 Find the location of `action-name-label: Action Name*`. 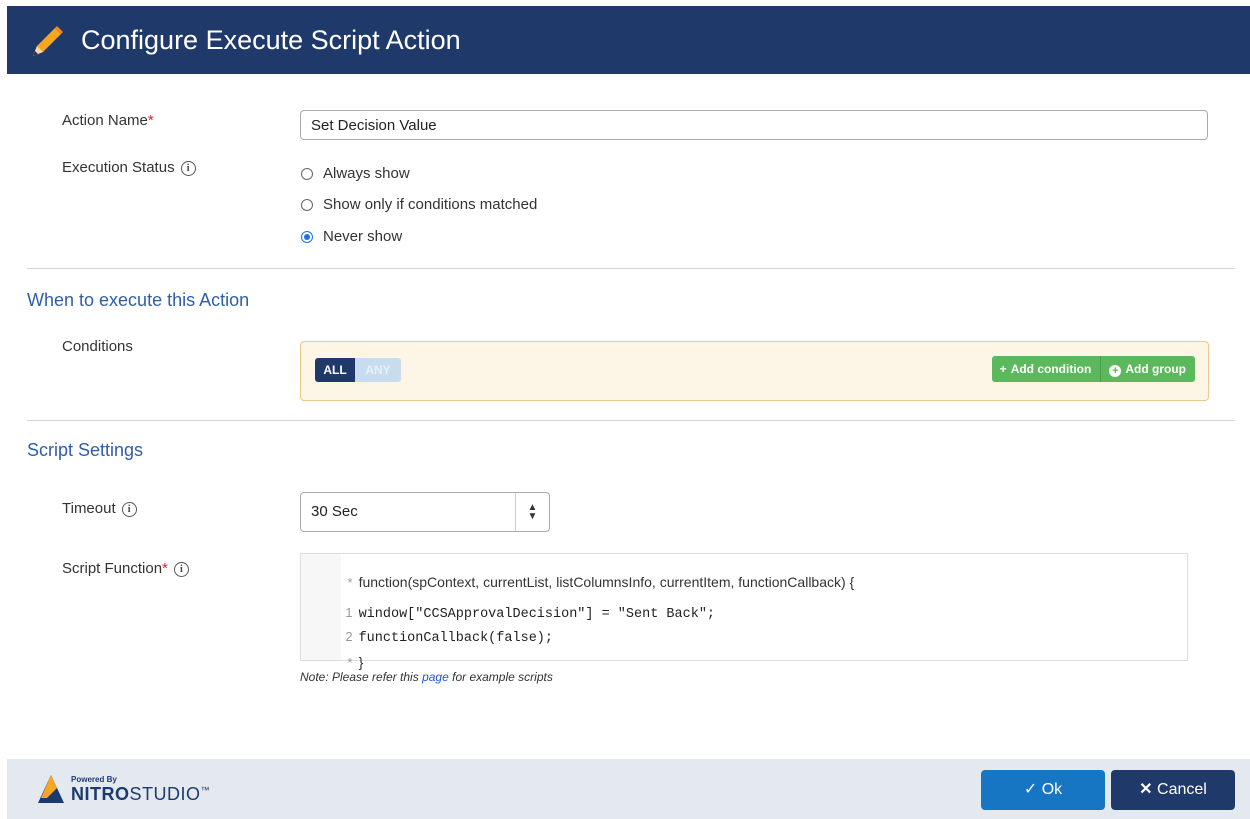

action-name-label: Action Name* is located at coordinates (108, 120).